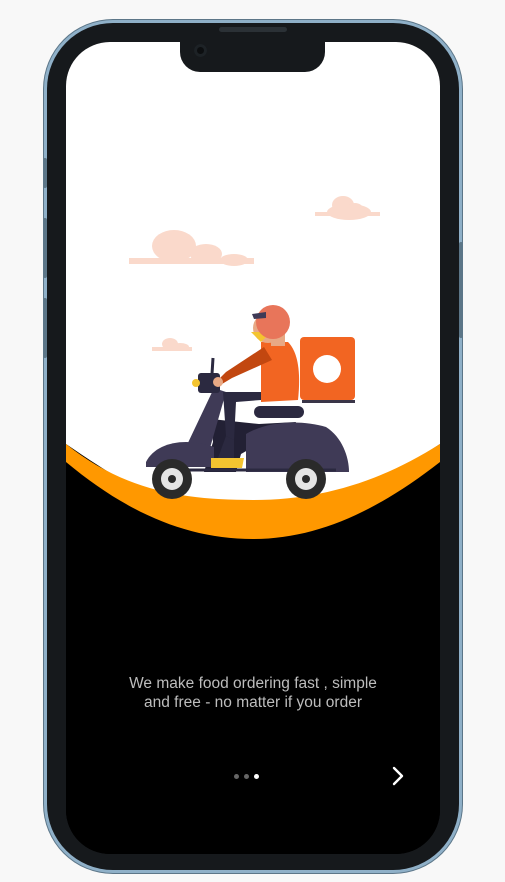 The image size is (505, 882). I want to click on delivery-box, so click(327, 370).